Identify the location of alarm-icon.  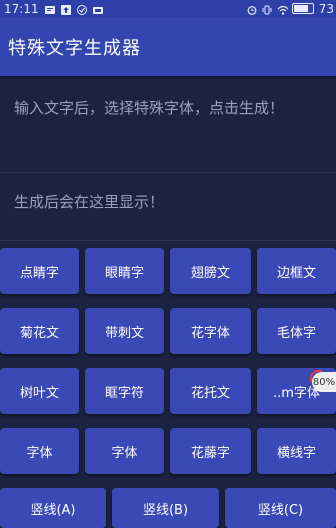
(252, 9).